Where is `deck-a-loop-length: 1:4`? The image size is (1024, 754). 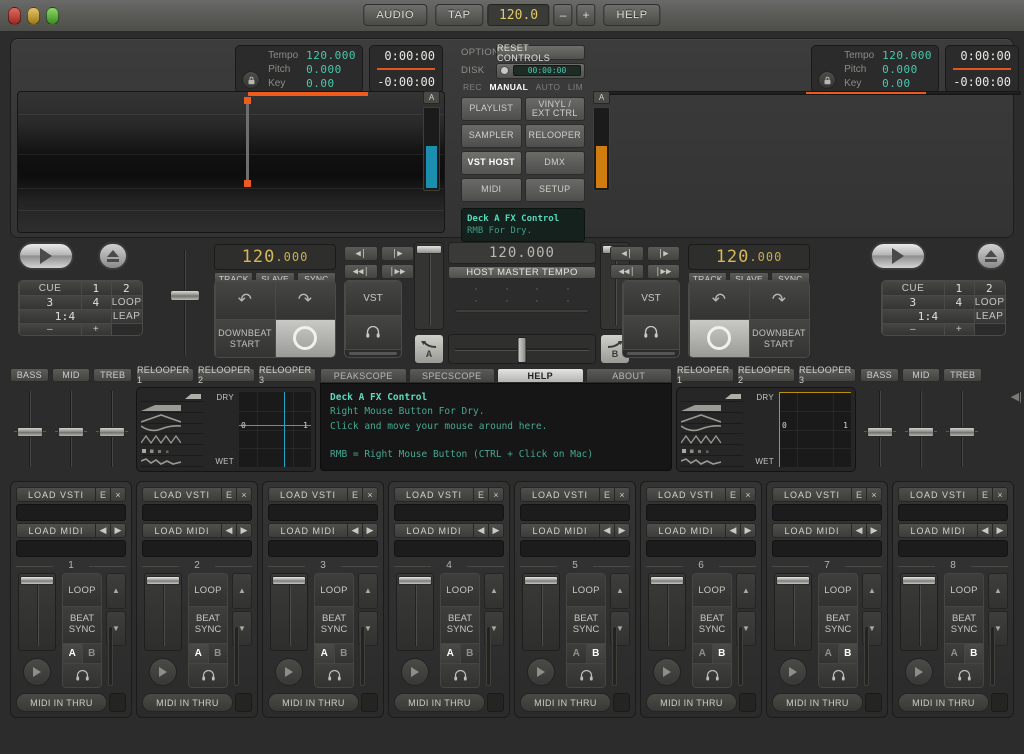
deck-a-loop-length: 1:4 is located at coordinates (65, 316).